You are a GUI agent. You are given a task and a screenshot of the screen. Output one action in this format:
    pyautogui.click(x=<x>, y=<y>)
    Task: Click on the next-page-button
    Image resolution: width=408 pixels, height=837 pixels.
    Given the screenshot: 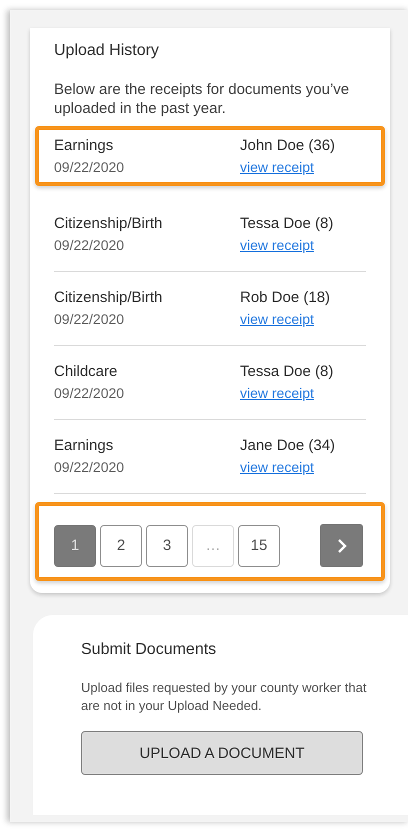 What is the action you would take?
    pyautogui.click(x=341, y=545)
    